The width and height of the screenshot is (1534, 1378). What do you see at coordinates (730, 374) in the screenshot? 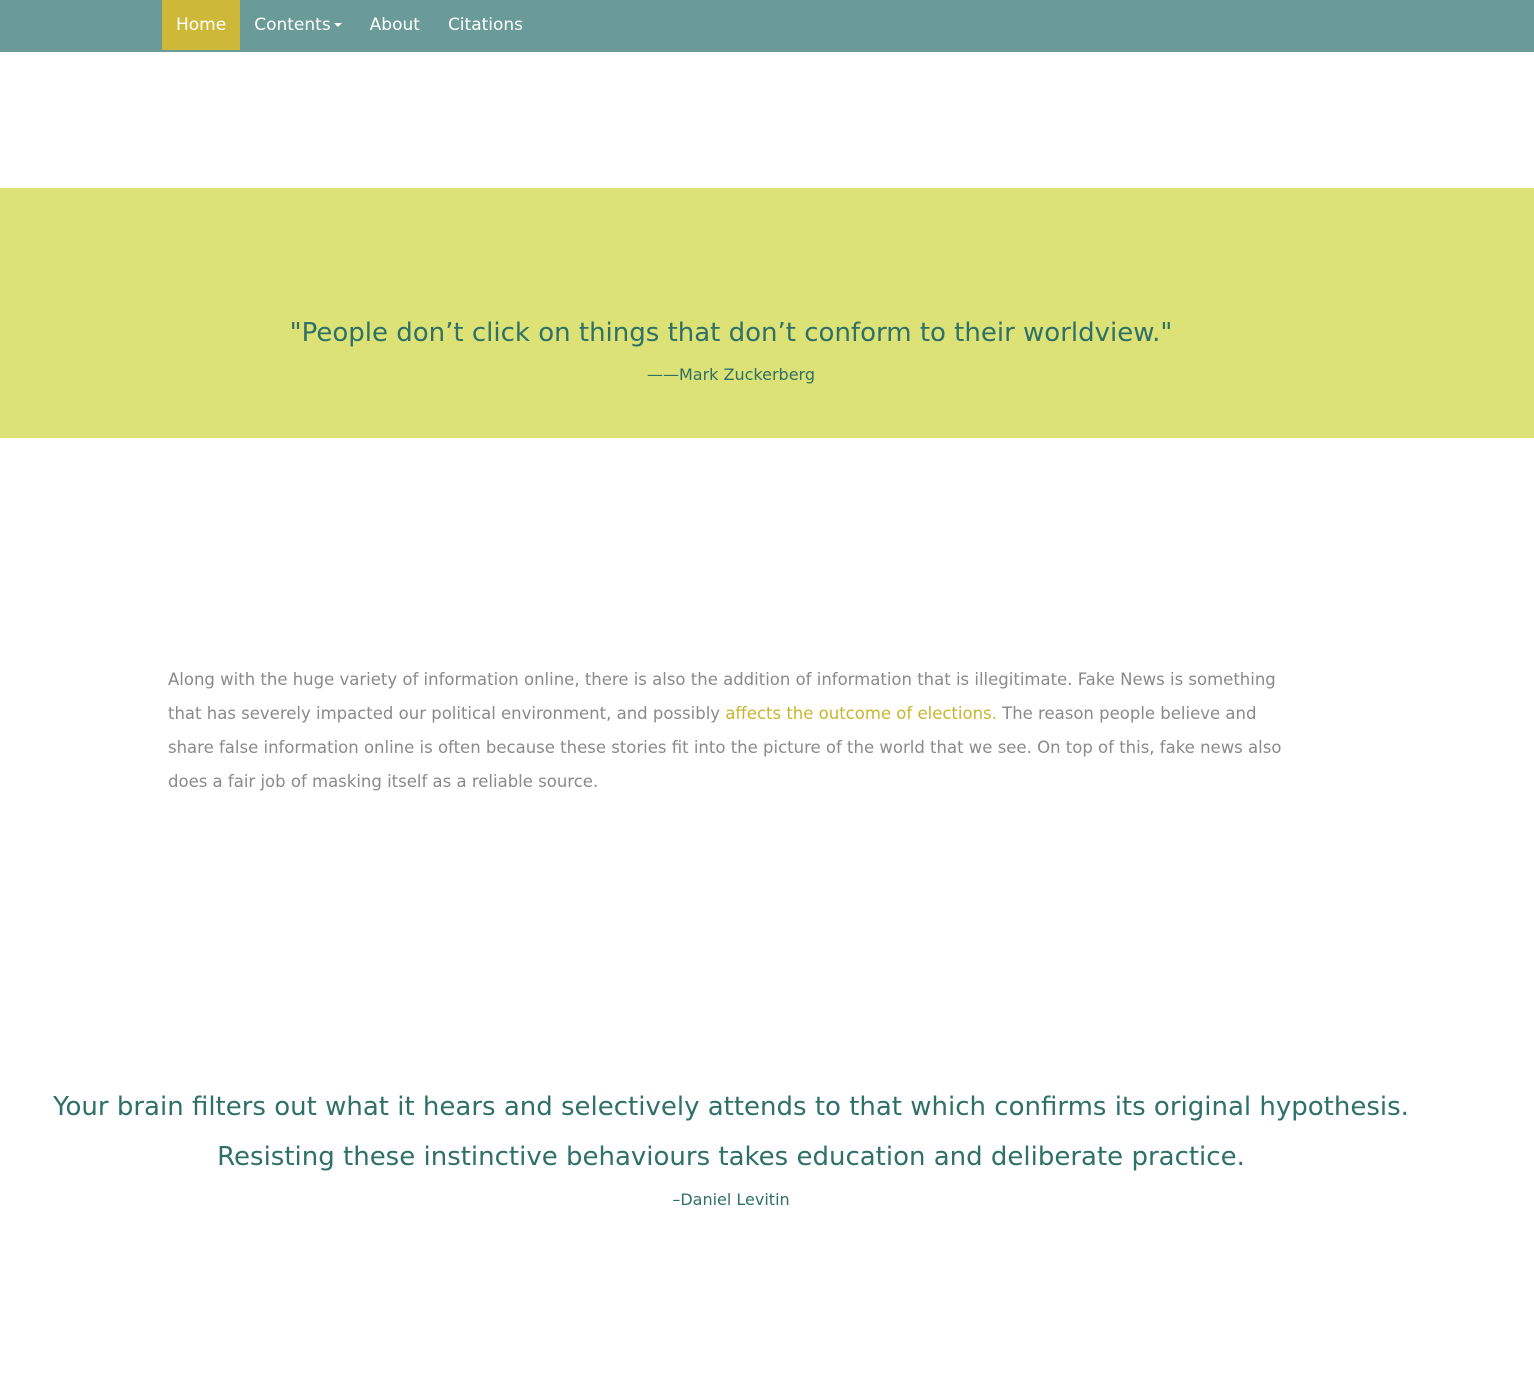
I see `banner-quote-author: ——Mark Zuckerberg` at bounding box center [730, 374].